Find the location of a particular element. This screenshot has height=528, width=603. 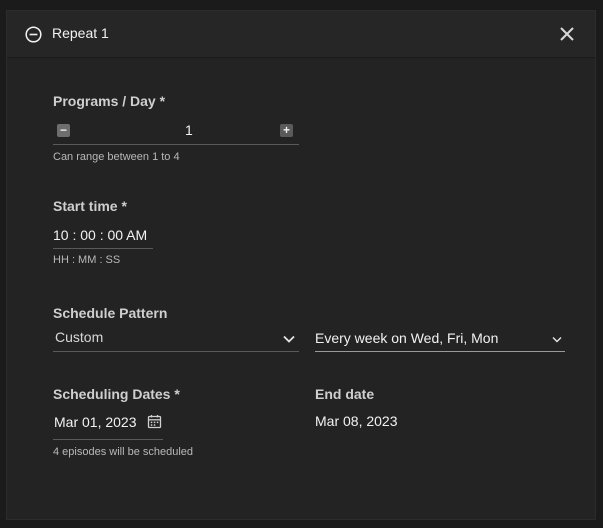

start-time-hint: HH : MM : SS is located at coordinates (87, 260).